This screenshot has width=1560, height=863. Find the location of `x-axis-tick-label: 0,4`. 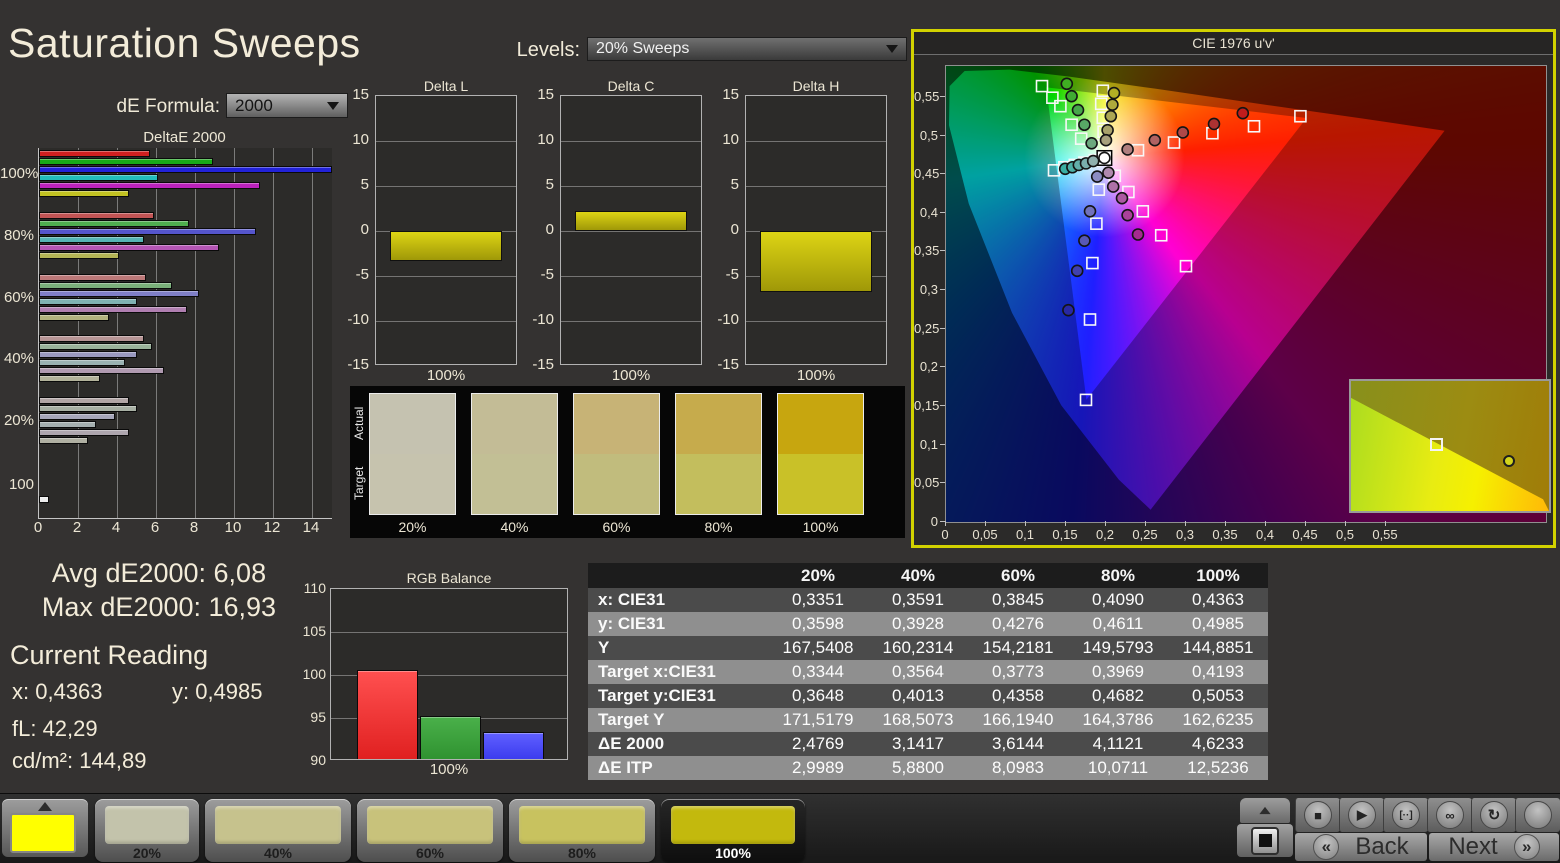

x-axis-tick-label: 0,4 is located at coordinates (1265, 534).